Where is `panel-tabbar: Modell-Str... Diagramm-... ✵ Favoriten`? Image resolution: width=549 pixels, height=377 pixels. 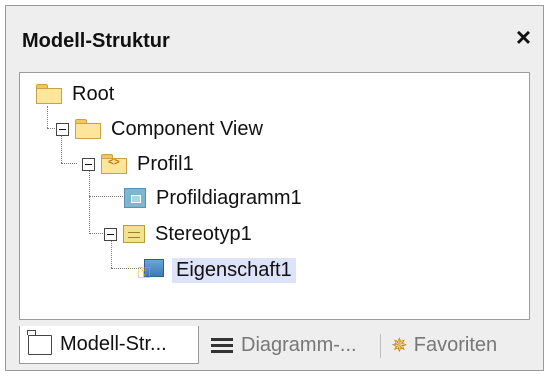
panel-tabbar: Modell-Str... Diagramm-... ✵ Favoriten is located at coordinates (278, 346).